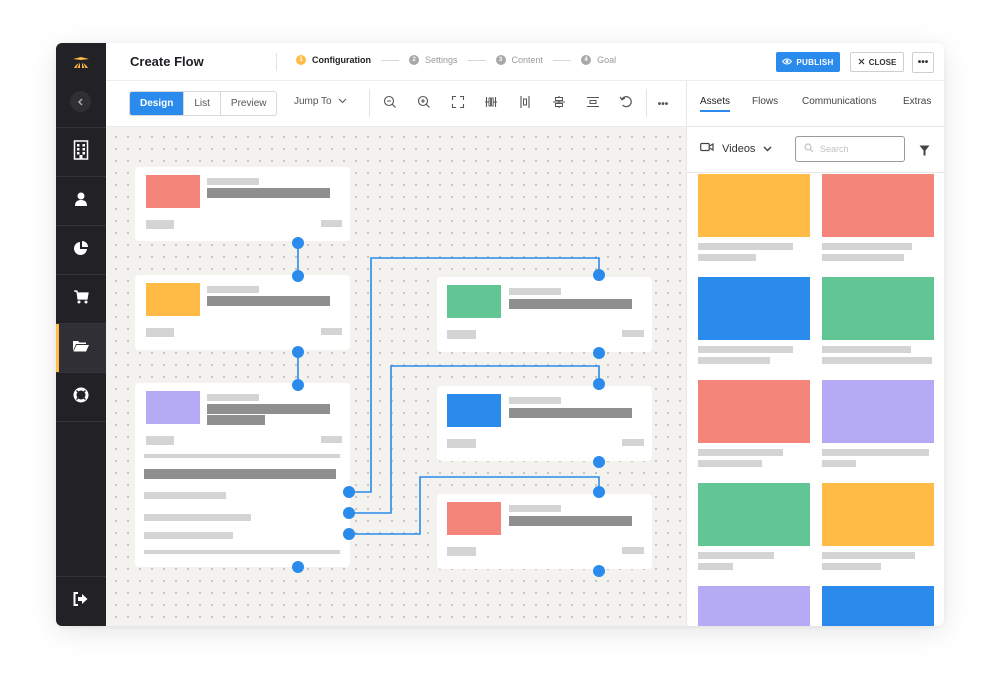 The image size is (1000, 681). Describe the element at coordinates (855, 149) in the screenshot. I see `search-input` at that location.